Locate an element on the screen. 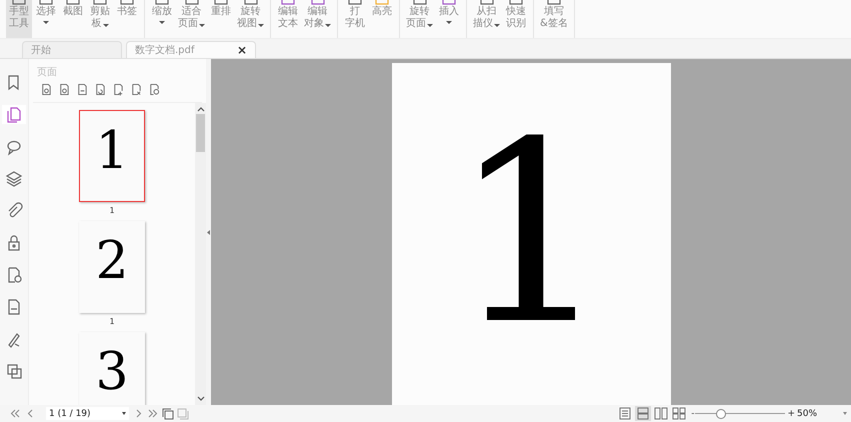  double-chevron-left-icon is located at coordinates (15, 413).